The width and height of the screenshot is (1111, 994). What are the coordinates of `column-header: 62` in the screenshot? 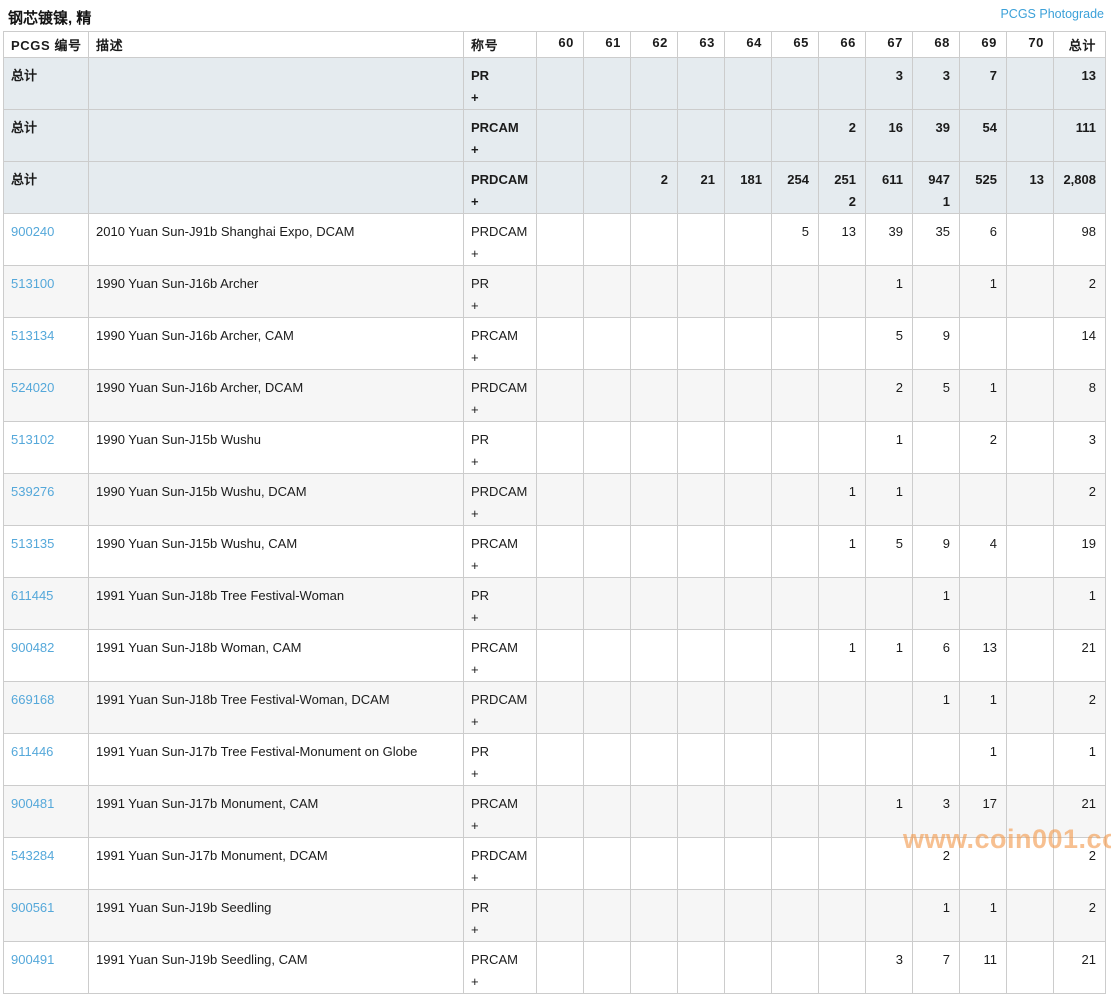 It's located at (654, 44).